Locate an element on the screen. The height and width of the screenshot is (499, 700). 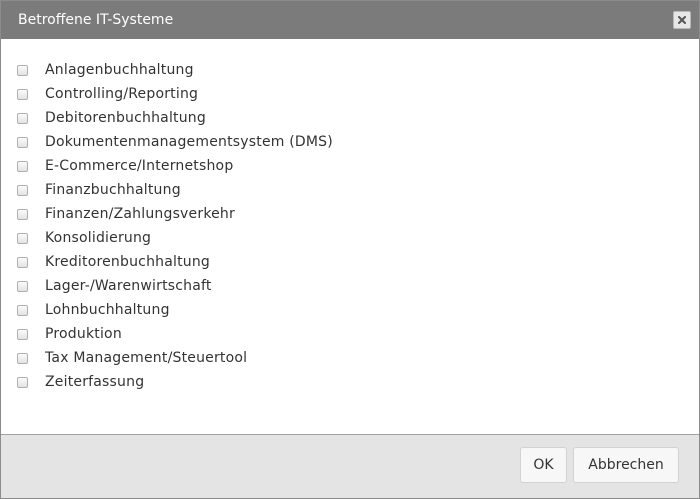
list-item: Dokumentenmanagementsystem (DMS) is located at coordinates (174, 142).